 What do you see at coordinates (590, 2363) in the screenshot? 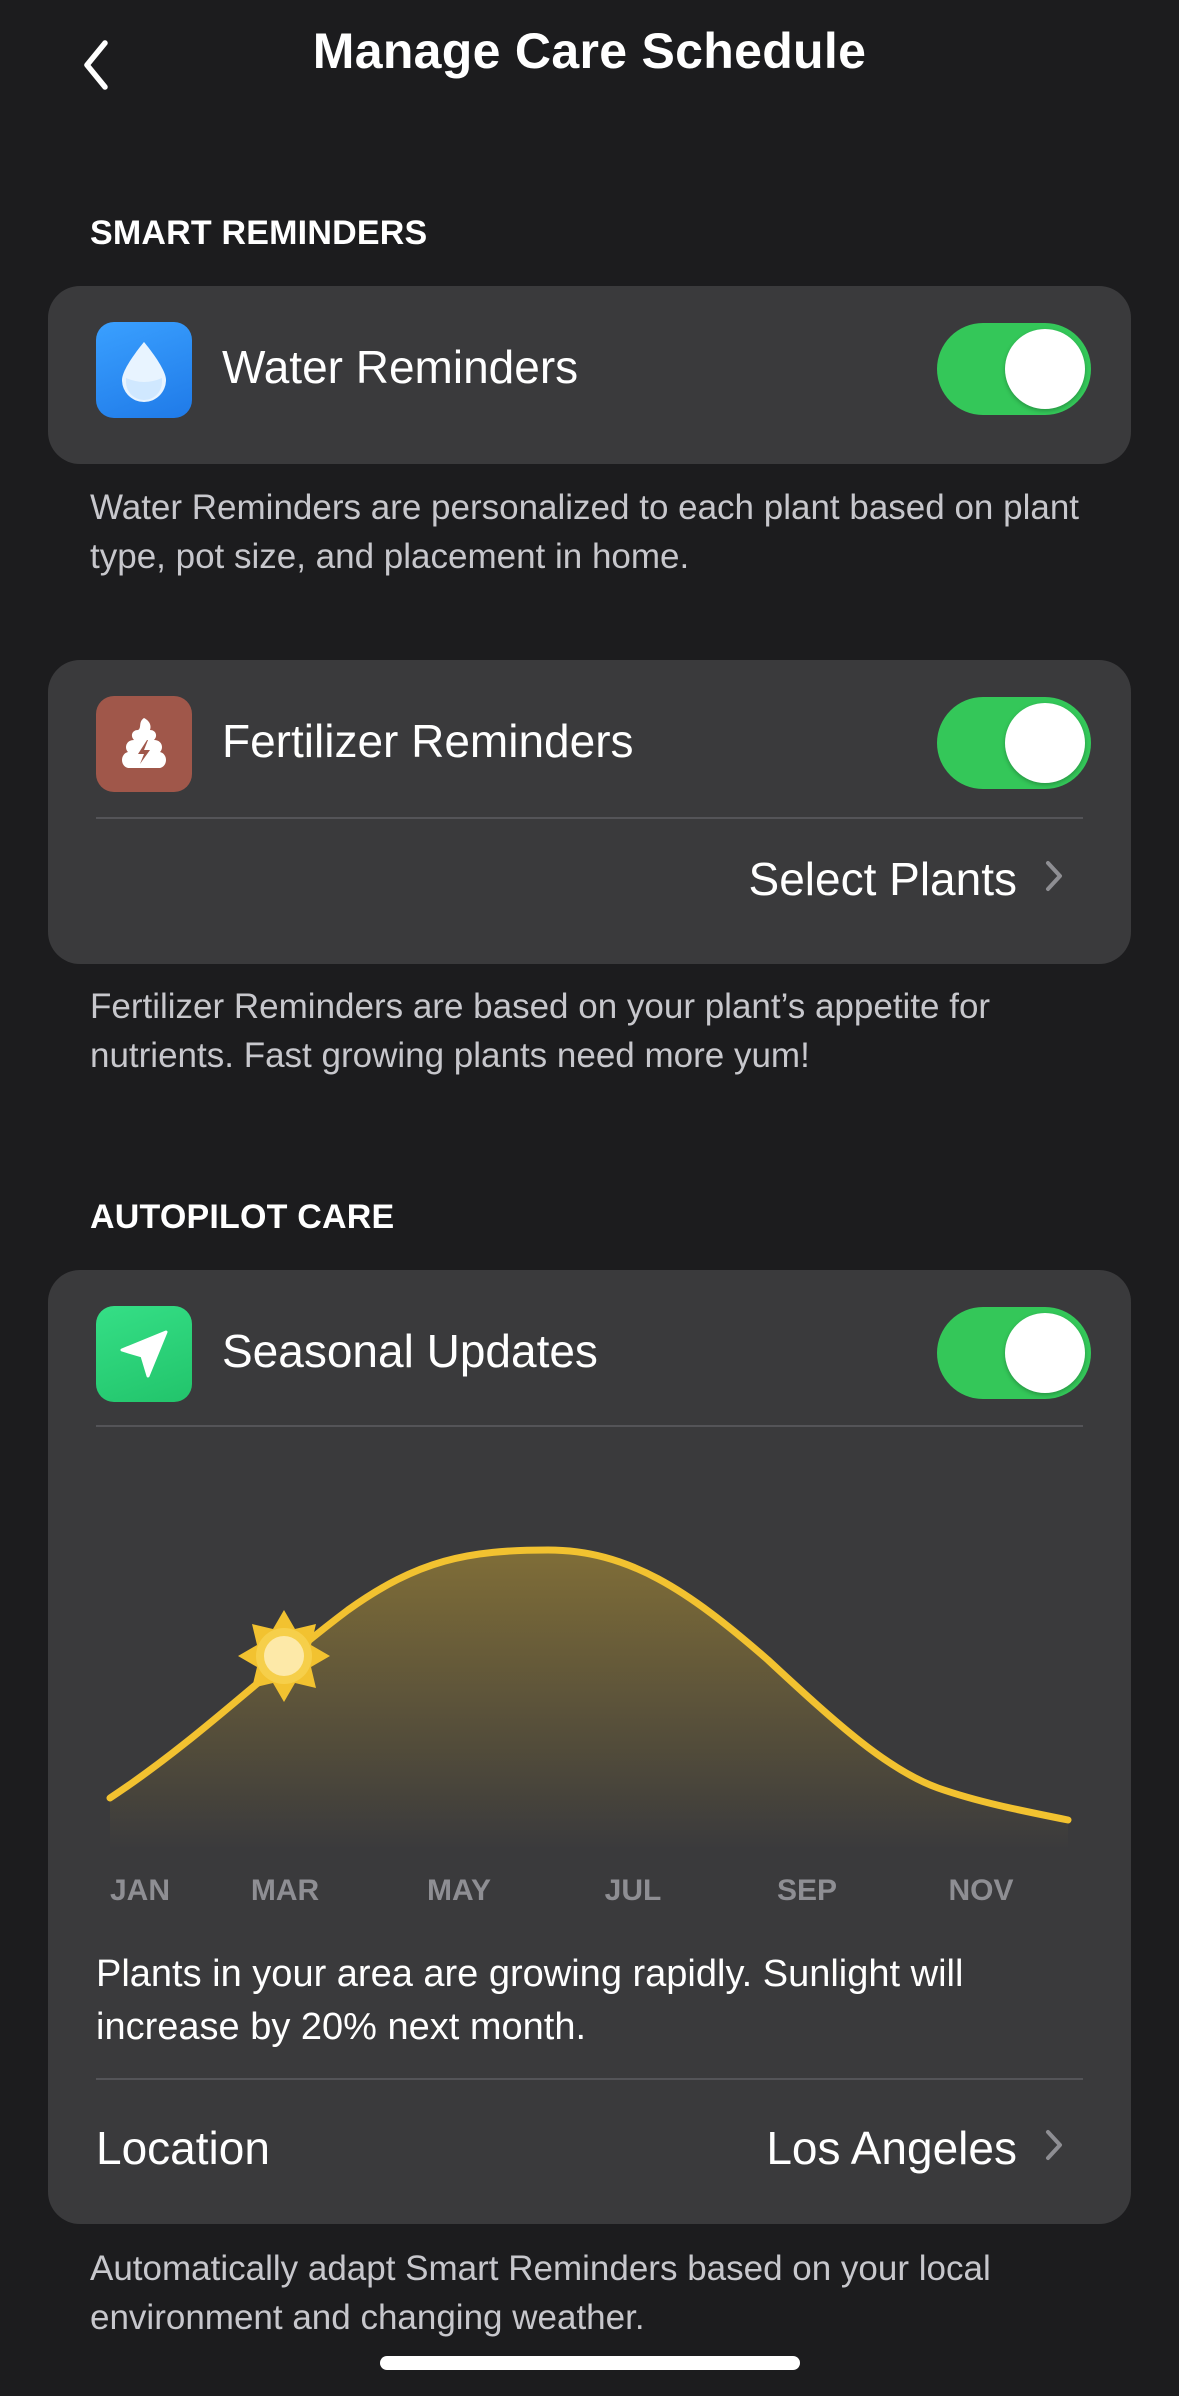
I see `home-indicator` at bounding box center [590, 2363].